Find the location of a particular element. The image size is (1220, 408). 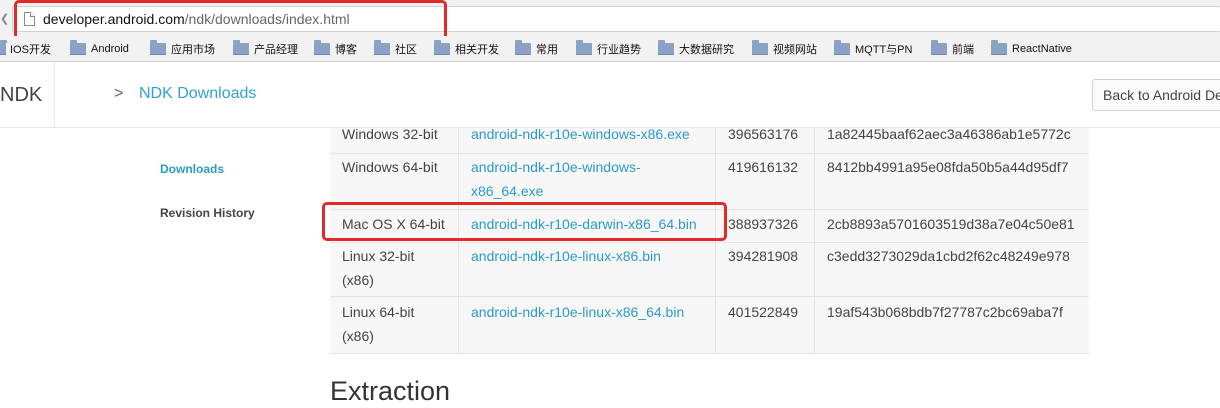

package-cell: android-ndk-r10e-windows-x86_64.exe is located at coordinates (587, 181).